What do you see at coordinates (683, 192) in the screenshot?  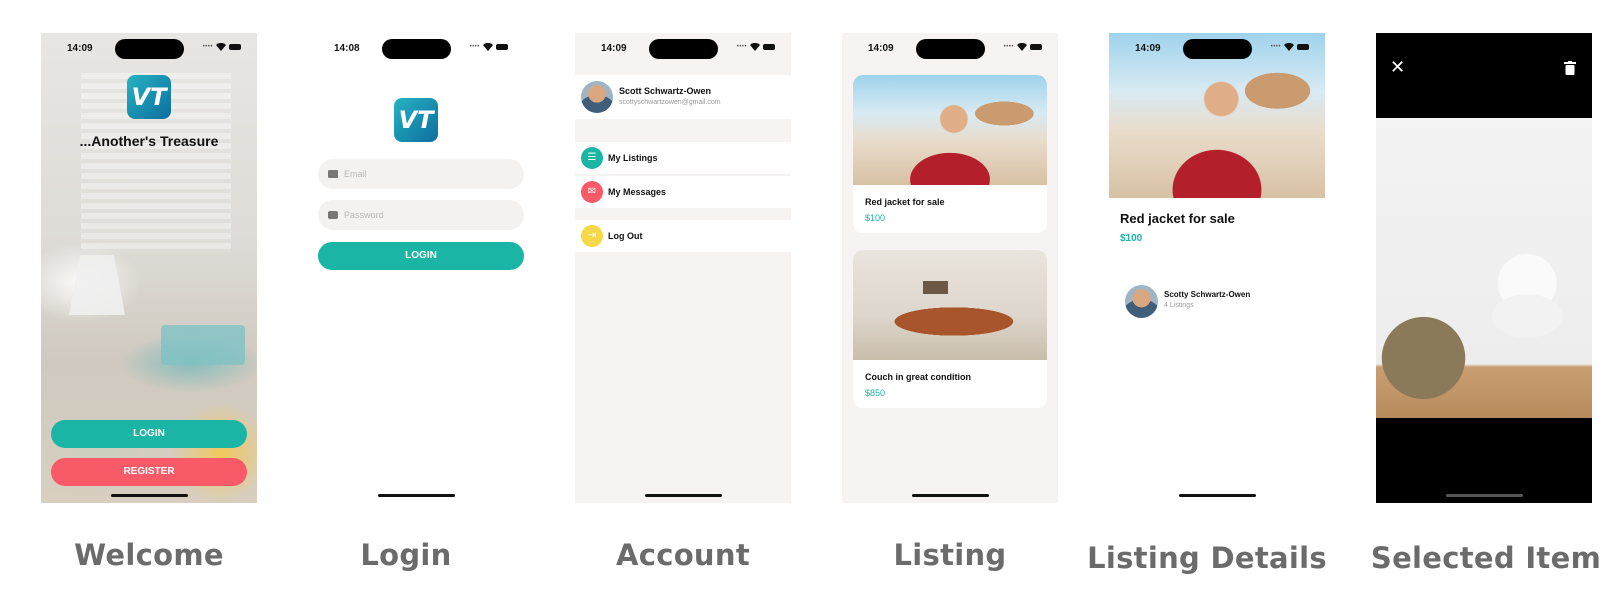 I see `menu-item-my-messages: ✉ My Messages` at bounding box center [683, 192].